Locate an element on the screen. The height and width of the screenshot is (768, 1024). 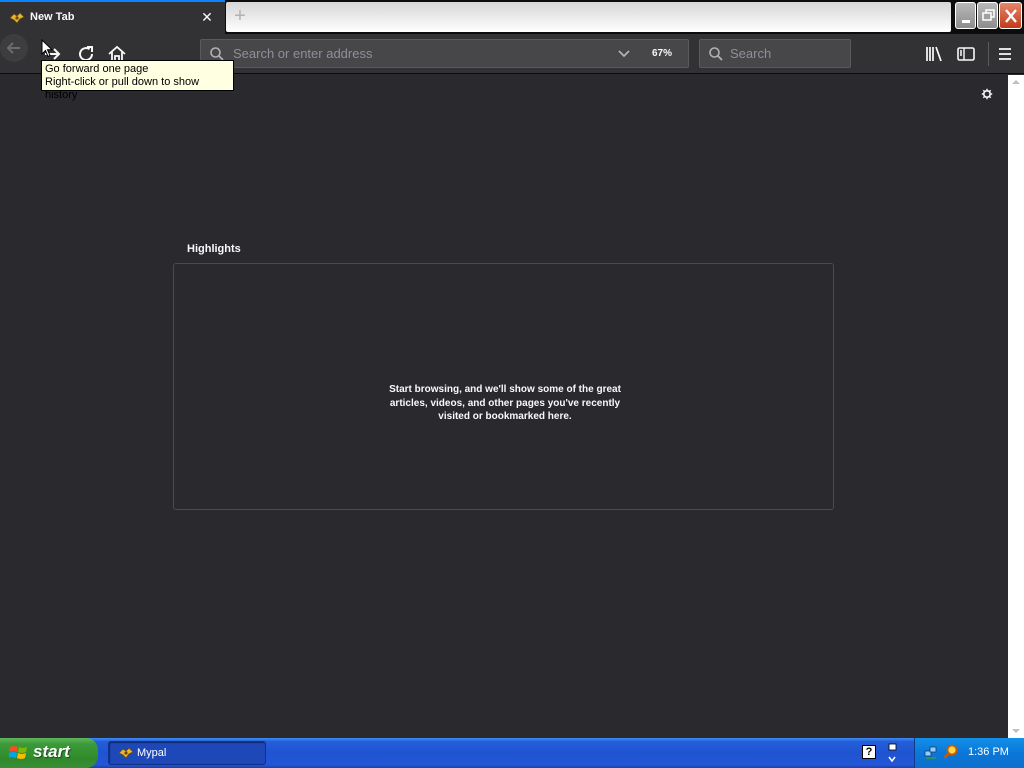
tab-strip: New Tab ✕ + is located at coordinates (512, 17).